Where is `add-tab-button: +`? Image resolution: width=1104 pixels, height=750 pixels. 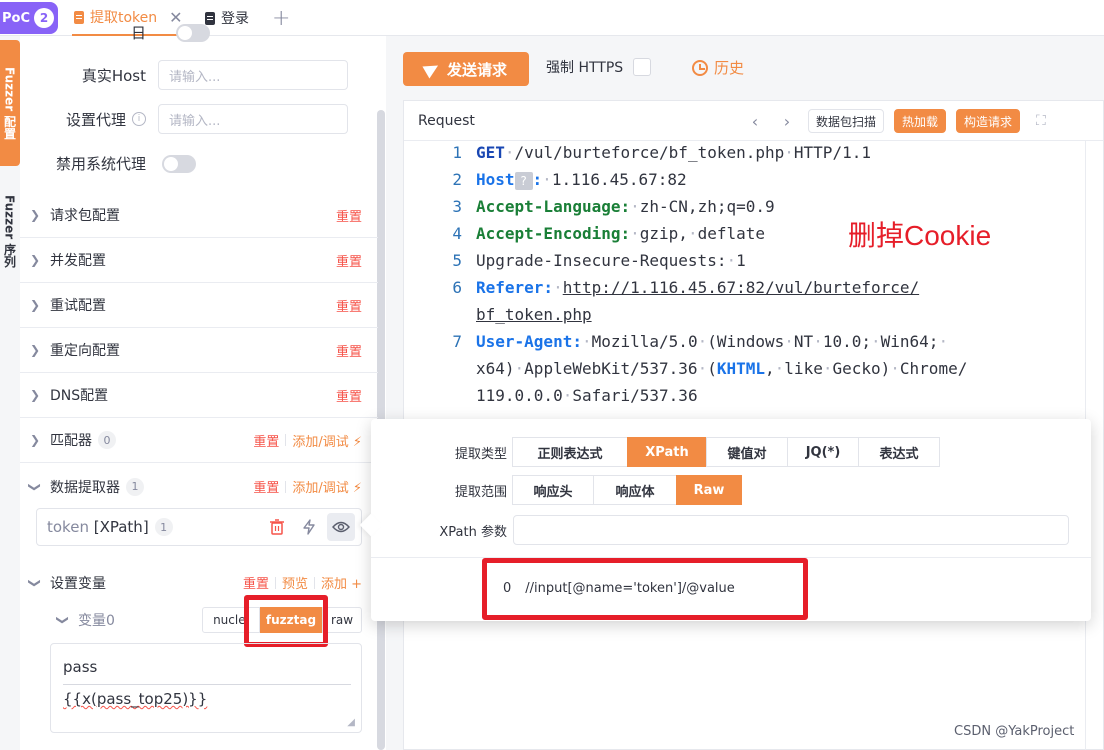 add-tab-button: + is located at coordinates (281, 18).